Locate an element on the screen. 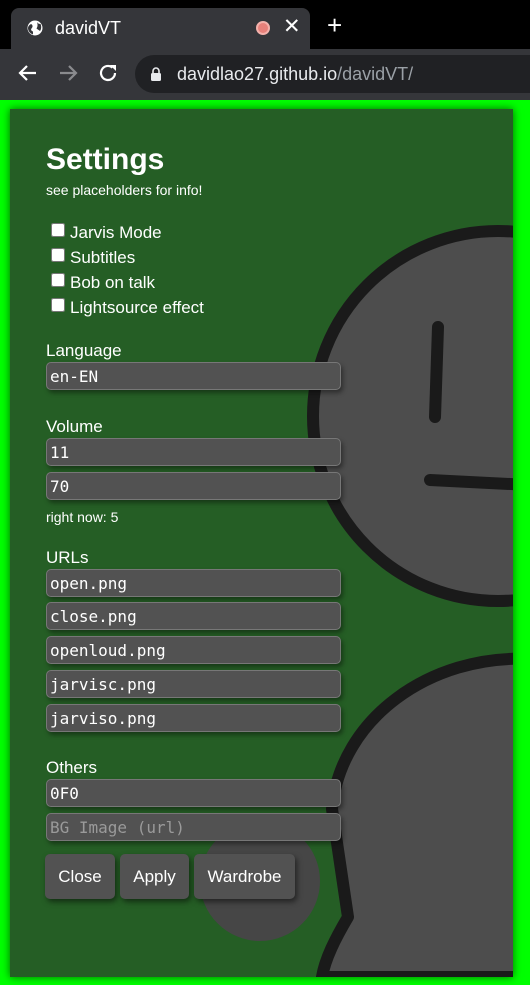 Image resolution: width=530 pixels, height=985 pixels. subtitles-checkbox: Subtitles is located at coordinates (93, 257).